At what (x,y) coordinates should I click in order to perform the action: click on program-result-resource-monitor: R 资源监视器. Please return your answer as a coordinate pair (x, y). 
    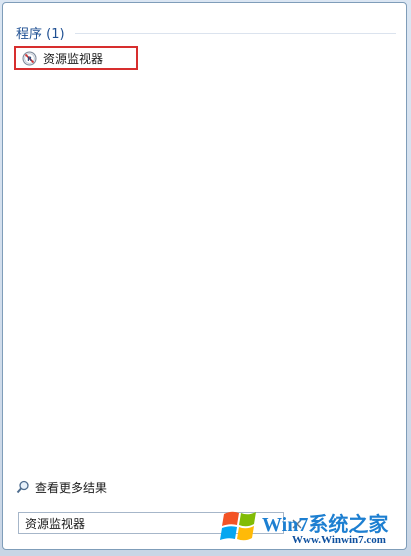
    Looking at the image, I should click on (76, 58).